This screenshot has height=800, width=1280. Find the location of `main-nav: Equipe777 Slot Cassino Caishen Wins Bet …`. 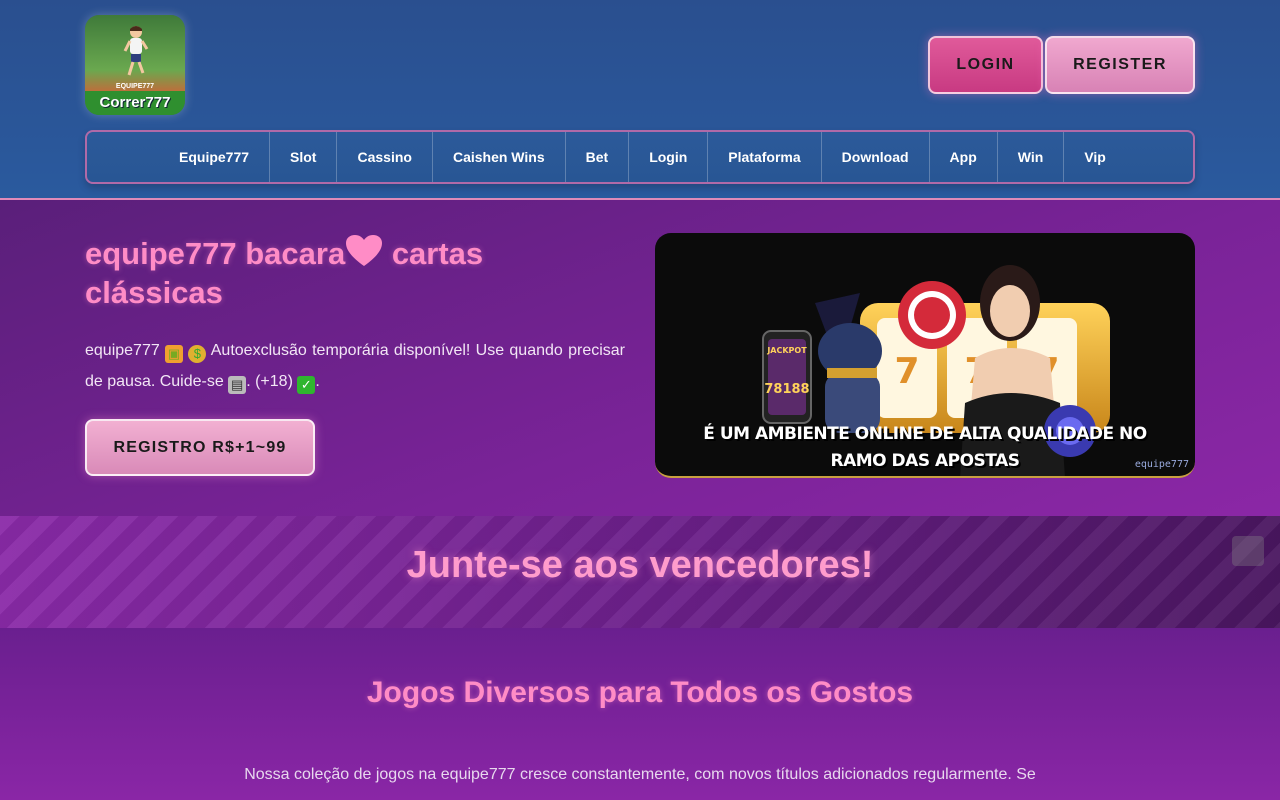

main-nav: Equipe777 Slot Cassino Caishen Wins Bet … is located at coordinates (640, 157).